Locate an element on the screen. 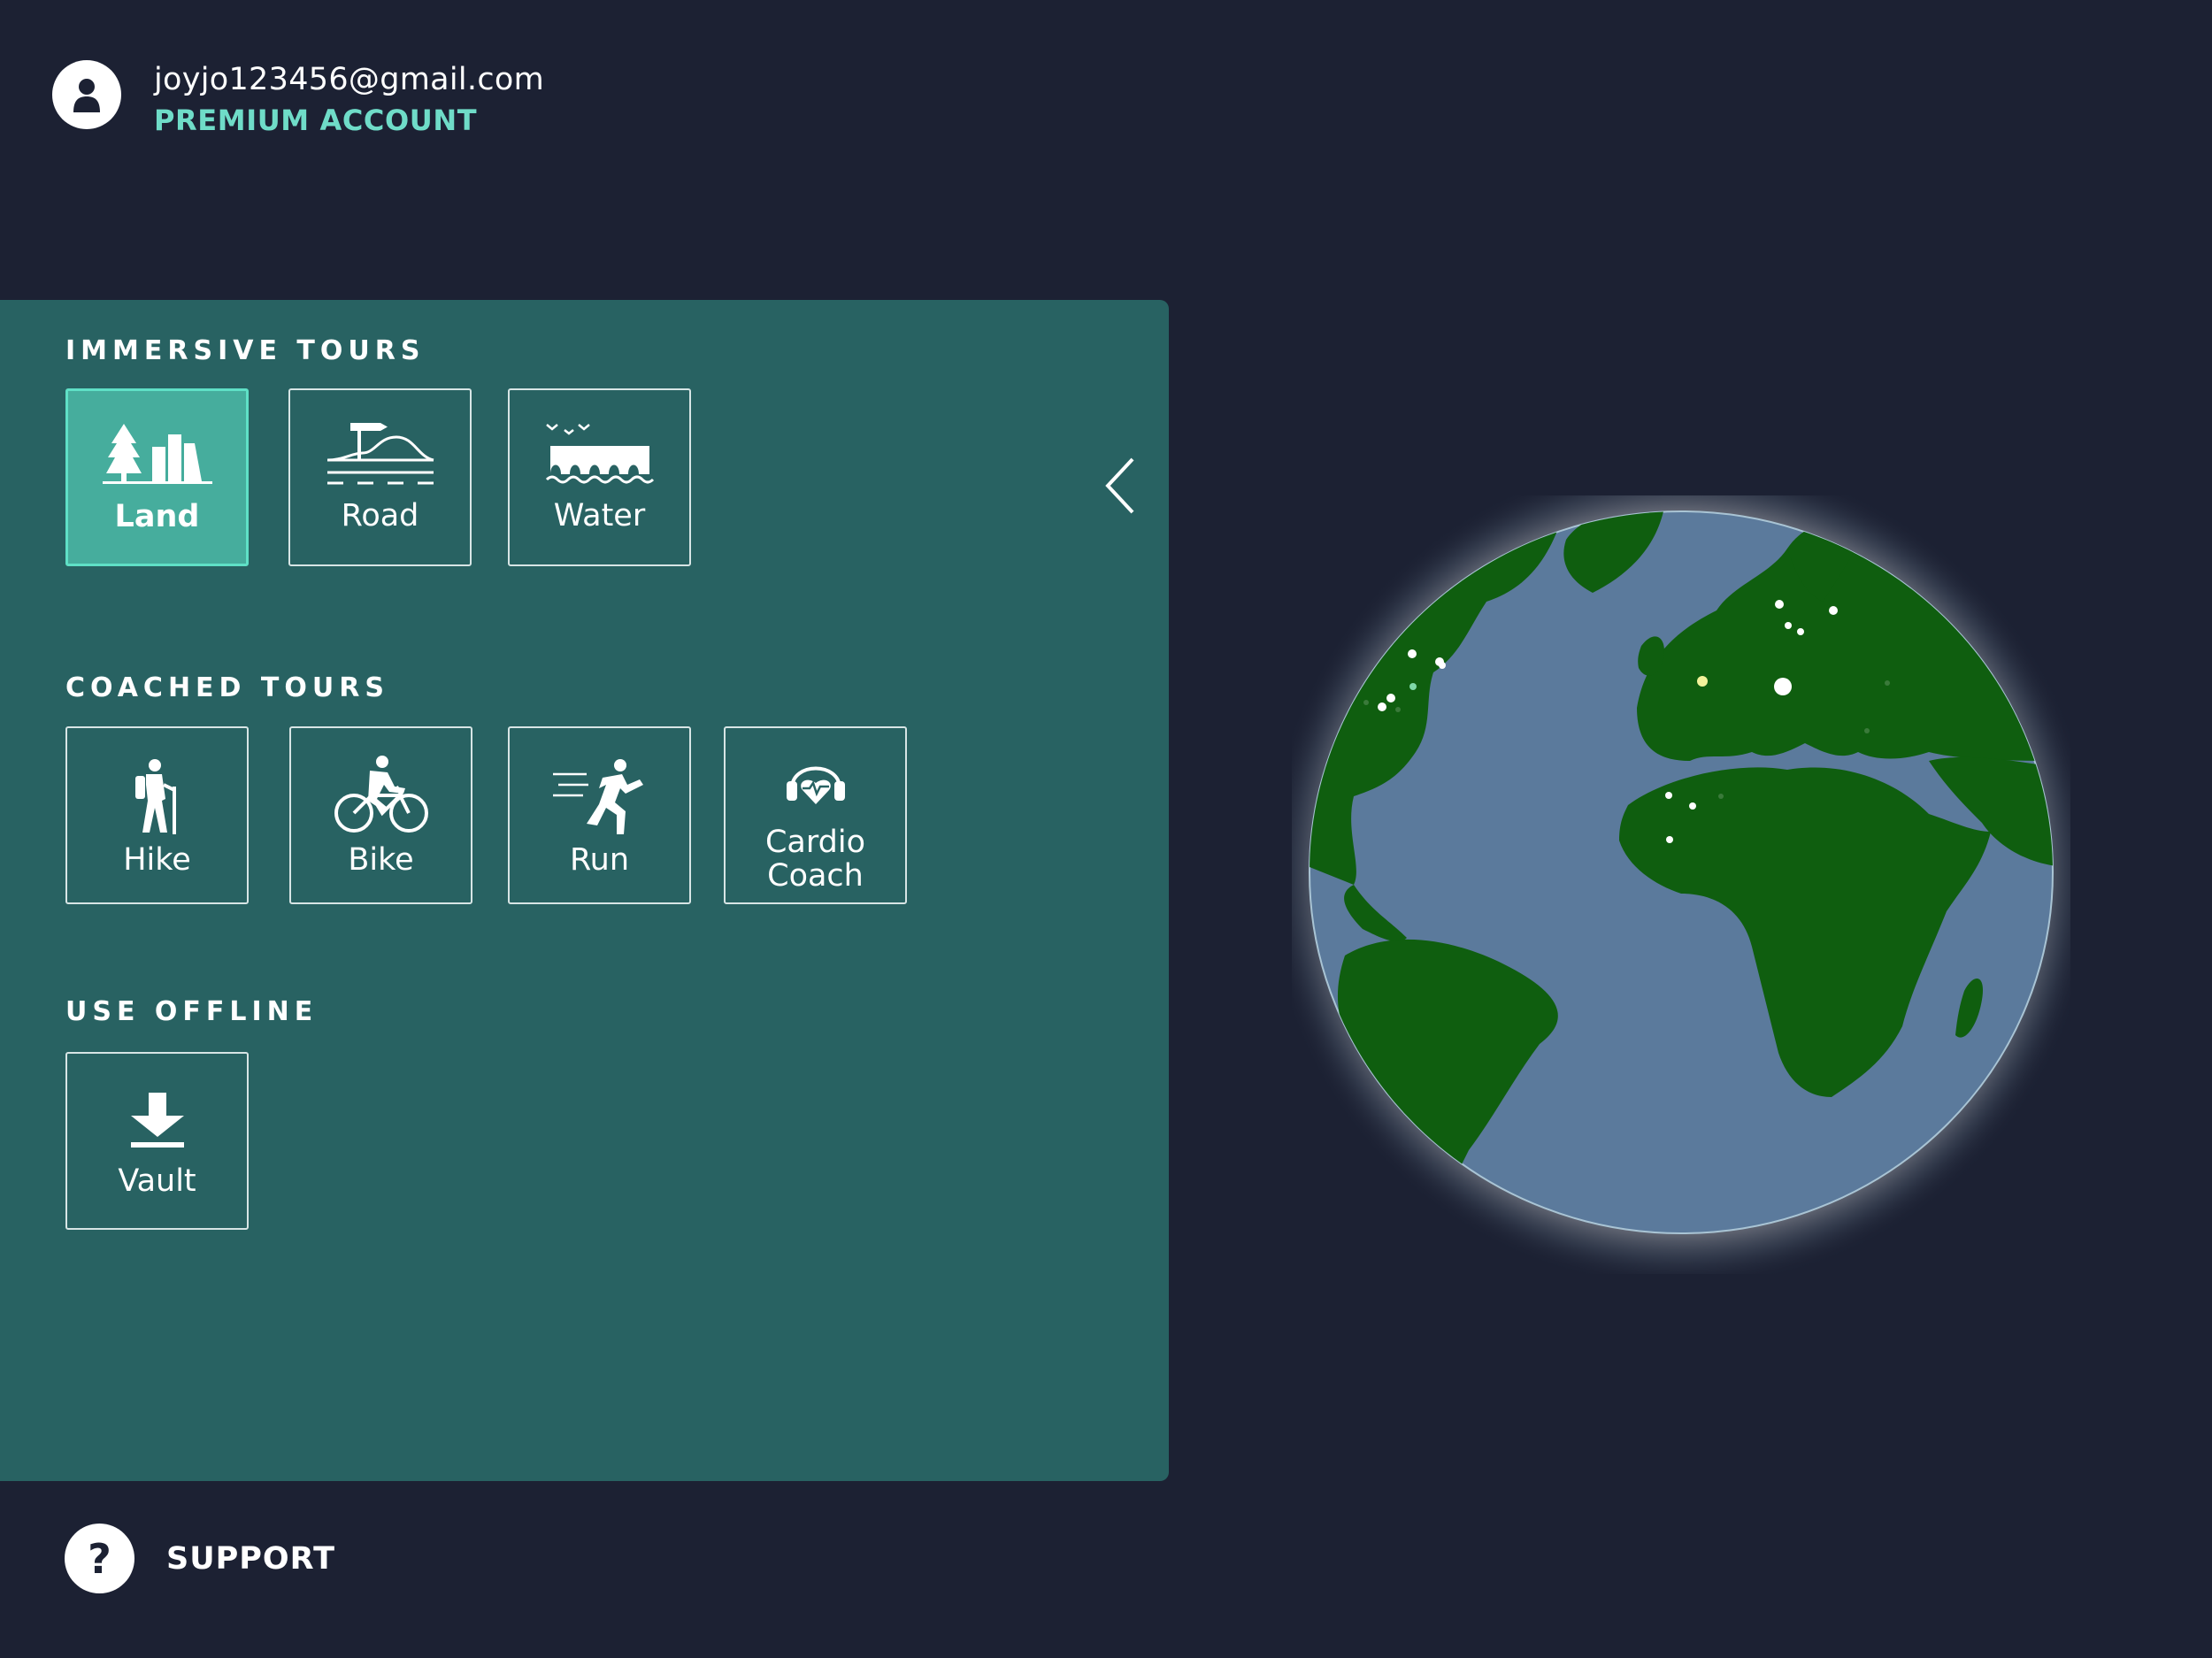 The width and height of the screenshot is (2212, 1658). tile-label: Hike is located at coordinates (157, 860).